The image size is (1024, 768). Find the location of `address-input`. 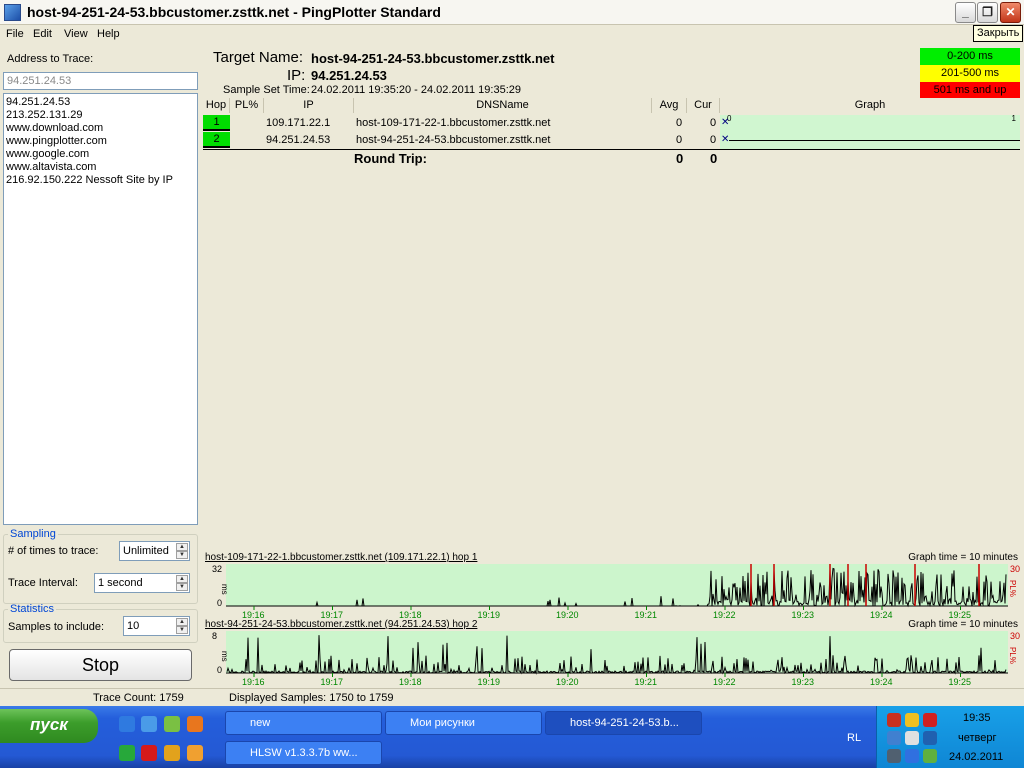

address-input is located at coordinates (100, 81).